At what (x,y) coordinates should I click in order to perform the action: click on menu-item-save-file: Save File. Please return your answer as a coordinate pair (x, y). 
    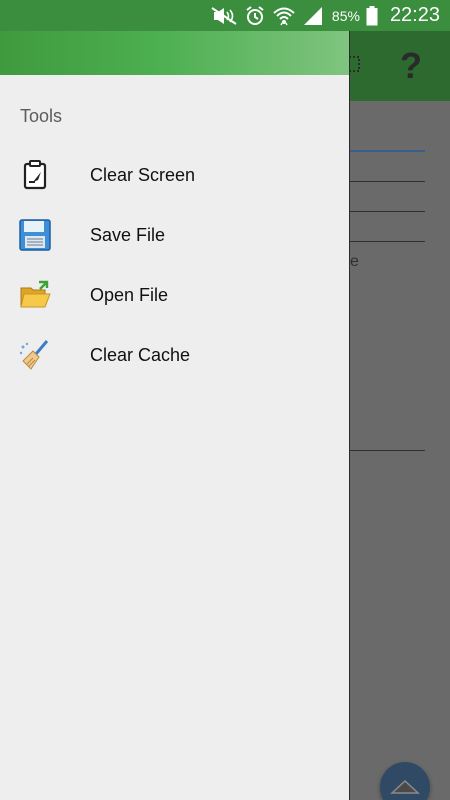
    Looking at the image, I should click on (174, 235).